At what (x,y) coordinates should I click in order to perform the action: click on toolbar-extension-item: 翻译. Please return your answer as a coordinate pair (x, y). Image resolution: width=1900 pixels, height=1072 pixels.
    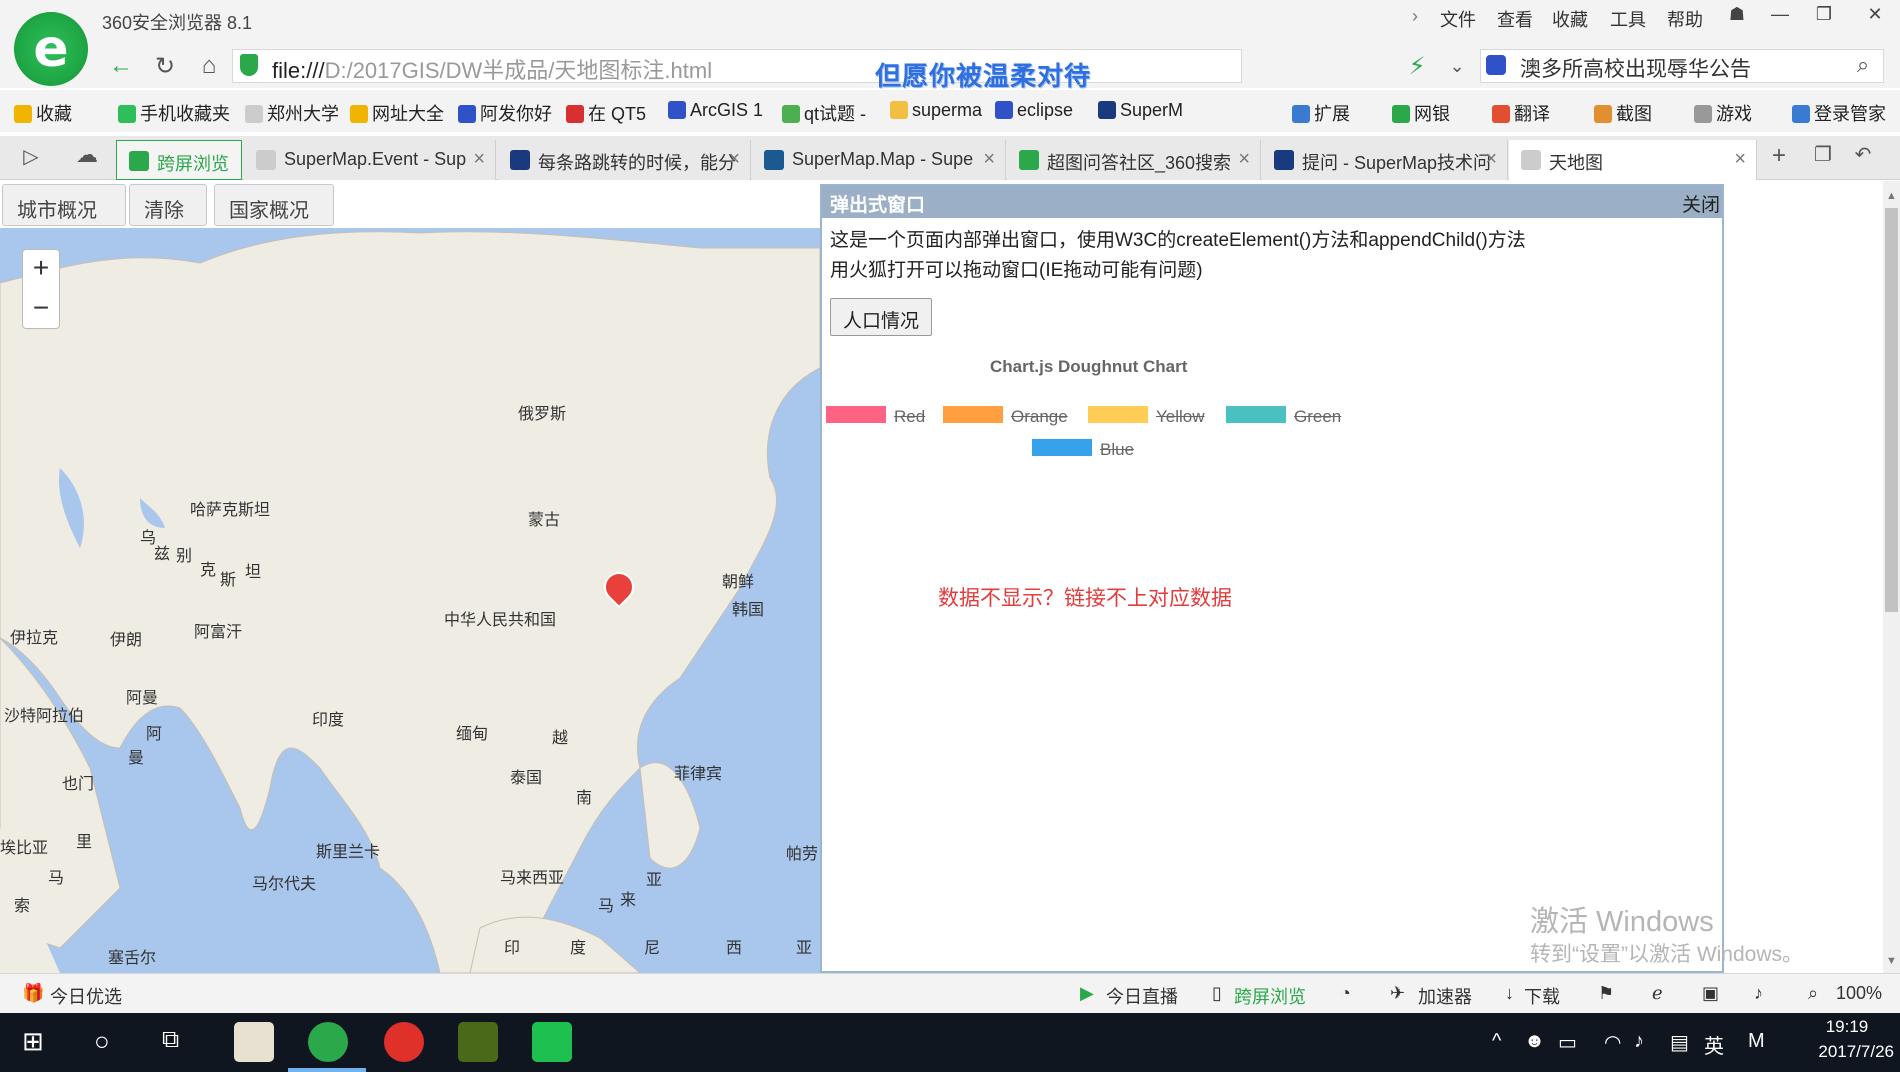
    Looking at the image, I should click on (1521, 113).